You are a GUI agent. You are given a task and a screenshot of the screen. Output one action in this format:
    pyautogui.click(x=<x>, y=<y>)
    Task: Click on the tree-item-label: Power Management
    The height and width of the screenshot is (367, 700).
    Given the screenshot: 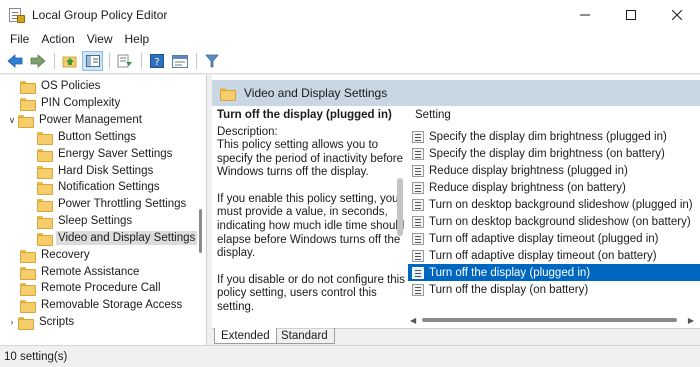 What is the action you would take?
    pyautogui.click(x=90, y=120)
    